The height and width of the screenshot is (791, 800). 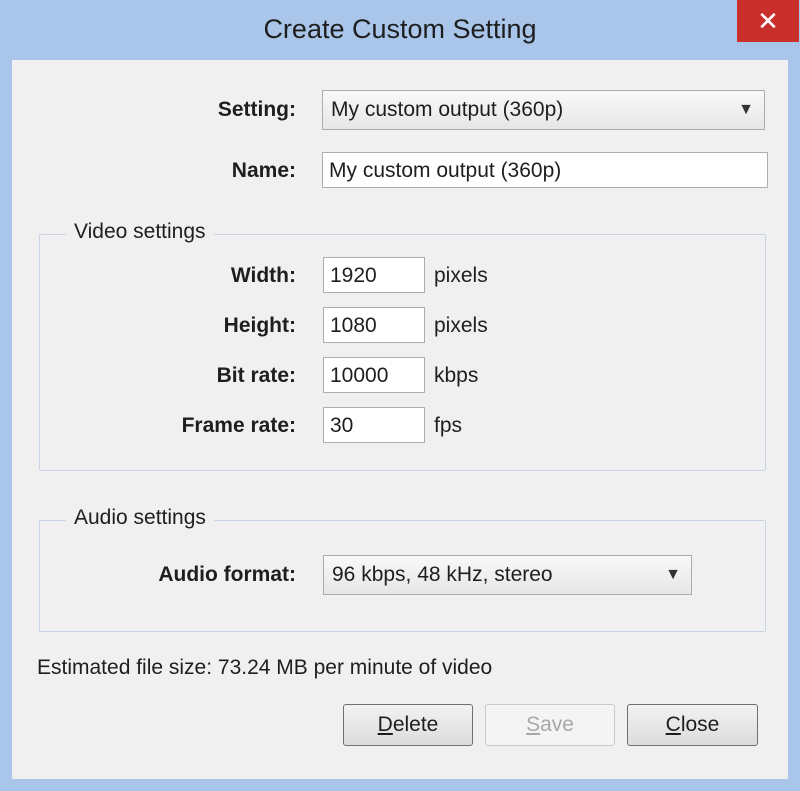 I want to click on delete-button-label: elete, so click(x=415, y=724).